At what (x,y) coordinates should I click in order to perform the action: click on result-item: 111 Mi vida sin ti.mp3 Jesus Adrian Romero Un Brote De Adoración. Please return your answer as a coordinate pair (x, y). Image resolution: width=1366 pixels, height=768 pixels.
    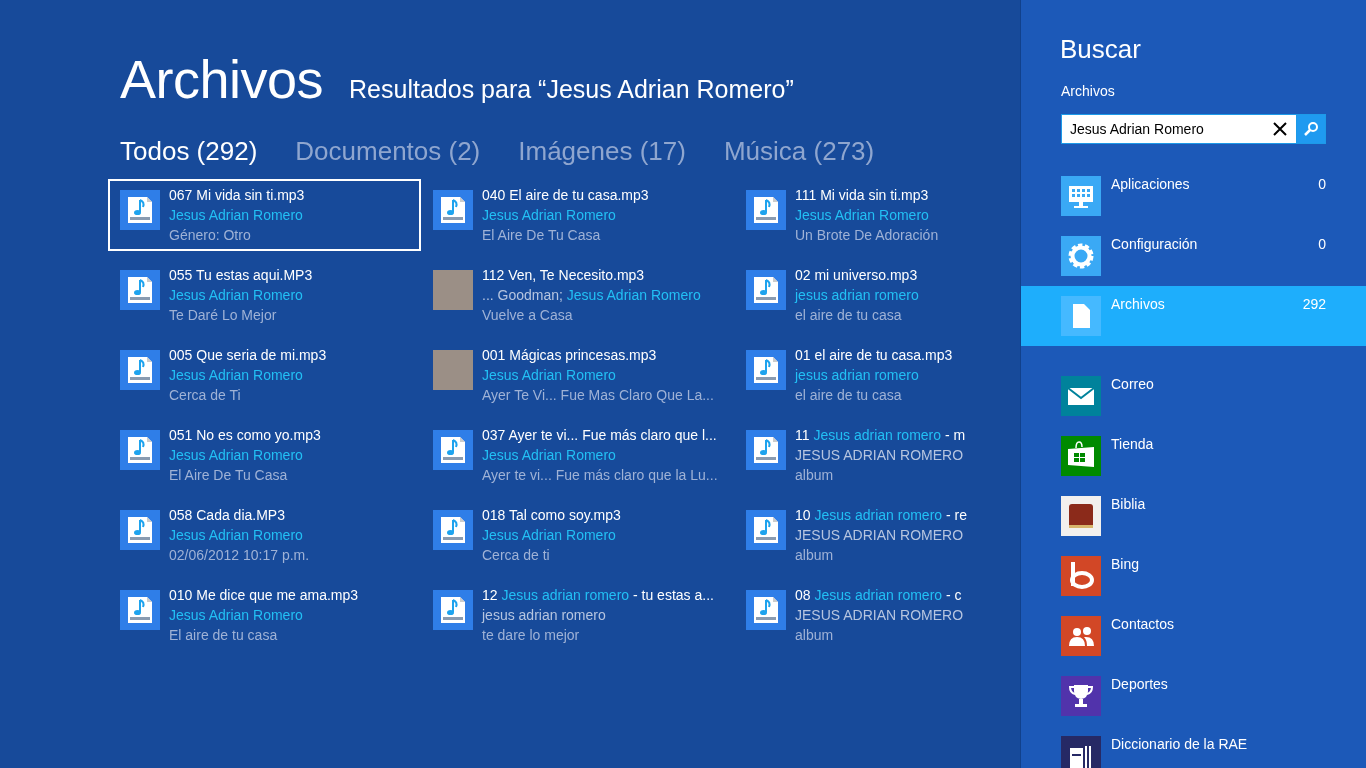
    Looking at the image, I should click on (850, 215).